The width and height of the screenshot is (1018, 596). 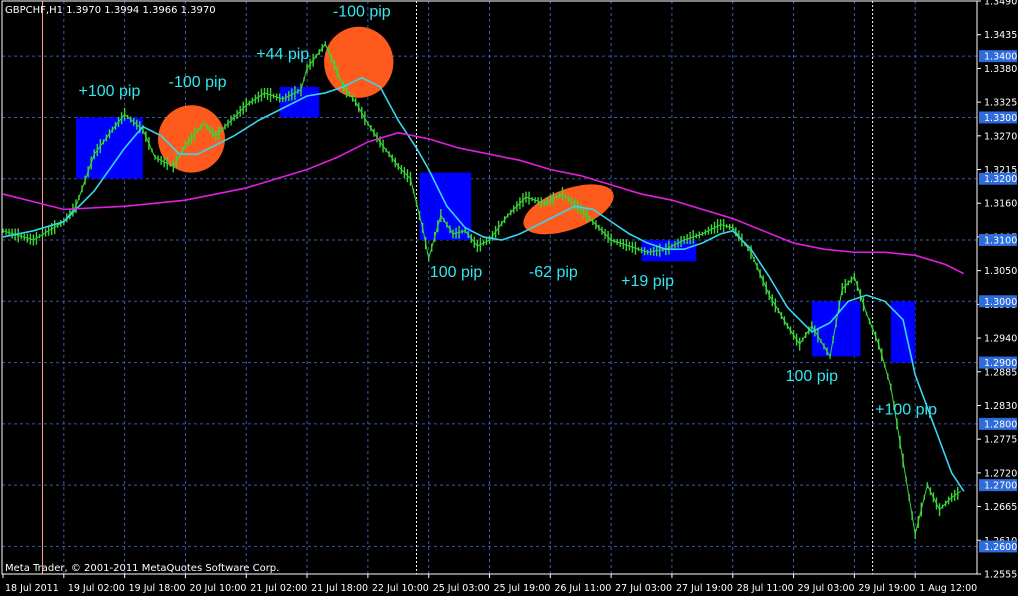 I want to click on level-marker-label: 1.3300, so click(x=1000, y=118).